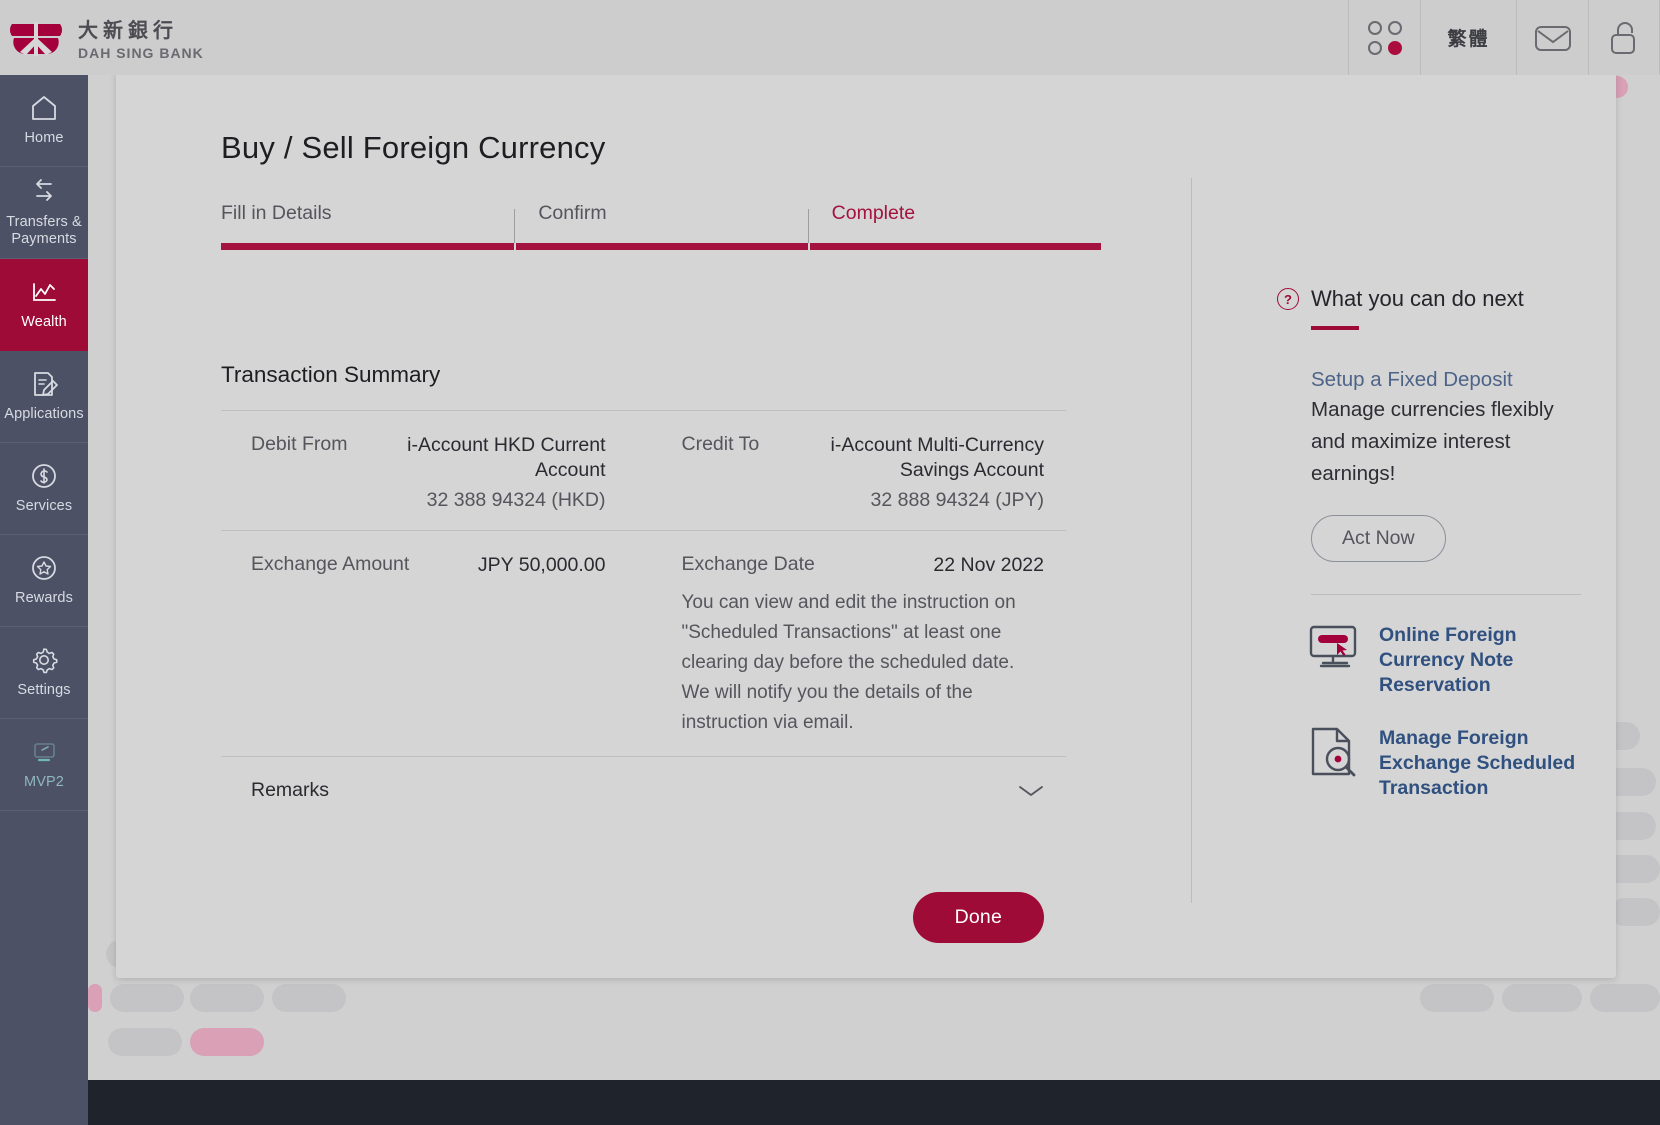 The image size is (1660, 1125). What do you see at coordinates (330, 563) in the screenshot?
I see `exchange-amount-label: Exchange Amount` at bounding box center [330, 563].